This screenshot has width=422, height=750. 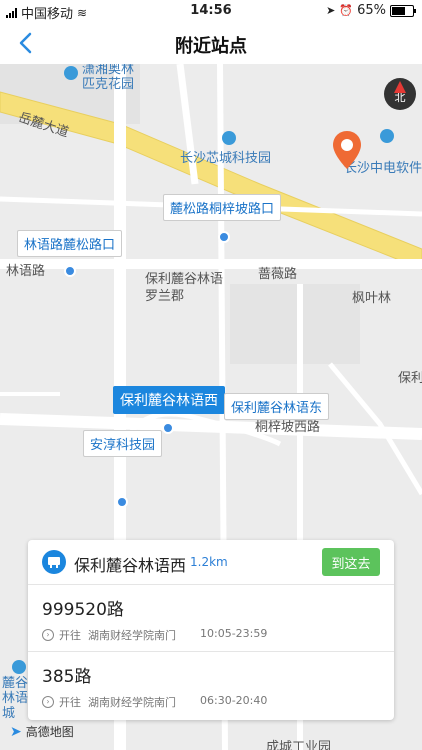 I want to click on area-label-fengyelin: 枫叶林, so click(x=372, y=298).